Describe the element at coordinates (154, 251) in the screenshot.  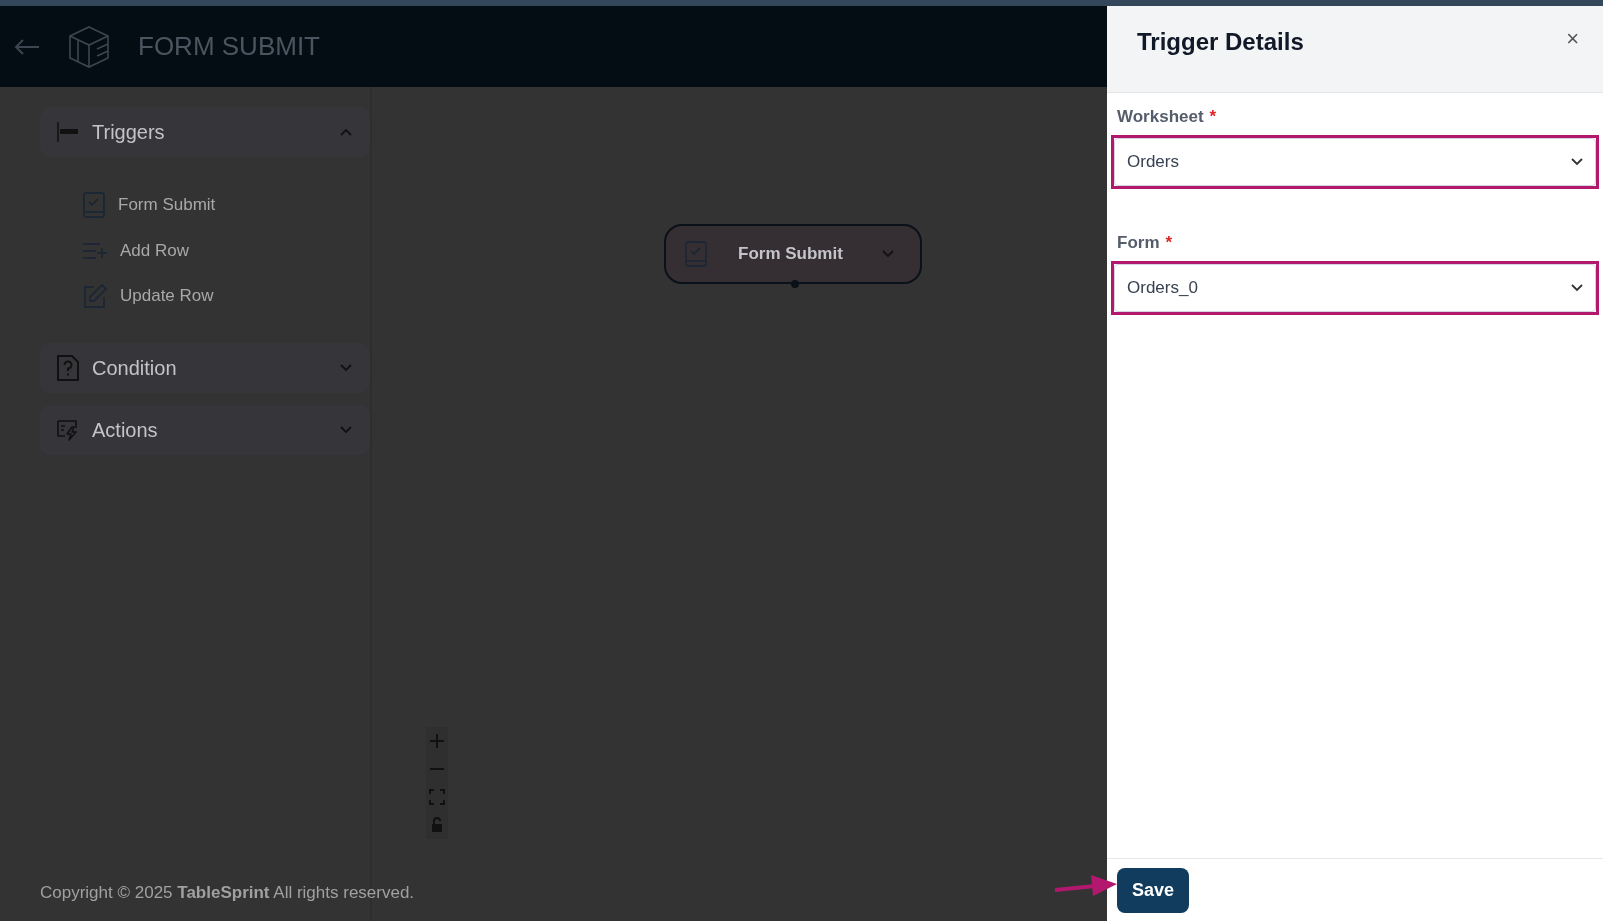
I see `sidebar-item: Add Row` at that location.